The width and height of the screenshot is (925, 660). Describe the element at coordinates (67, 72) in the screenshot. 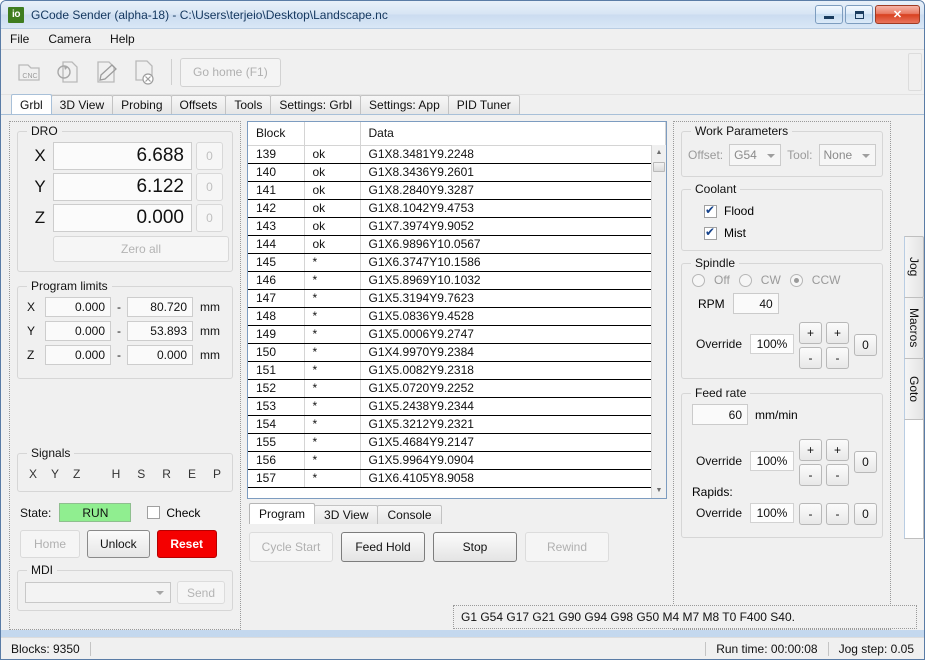

I see `reload-file-button` at that location.